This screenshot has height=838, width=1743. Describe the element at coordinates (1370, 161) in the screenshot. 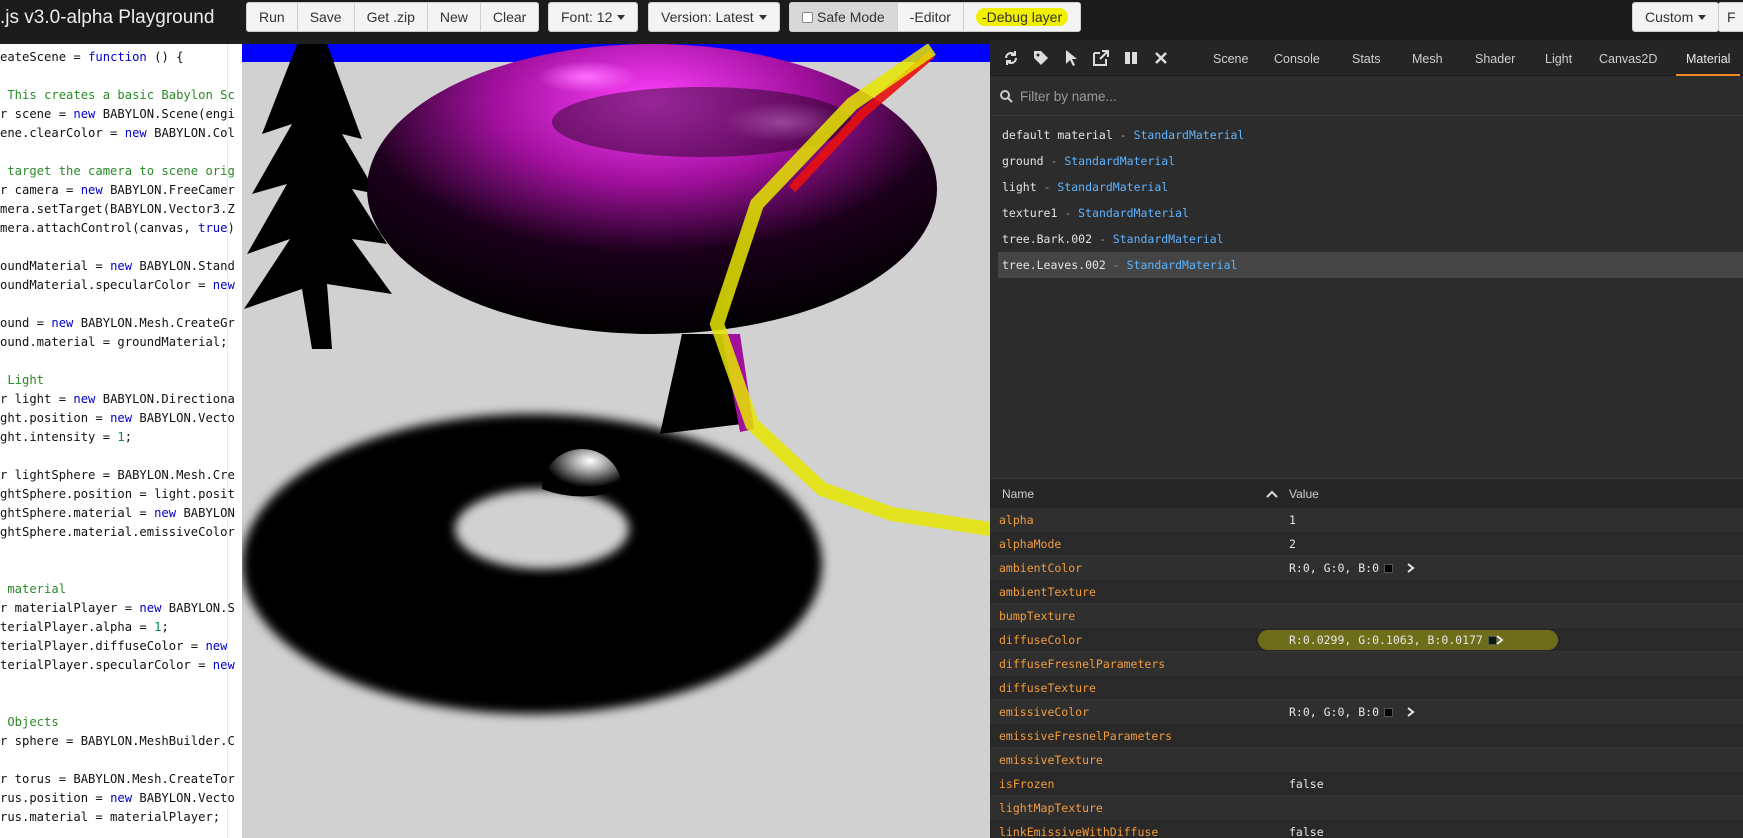

I see `material-item: ground - StandardMaterial` at that location.